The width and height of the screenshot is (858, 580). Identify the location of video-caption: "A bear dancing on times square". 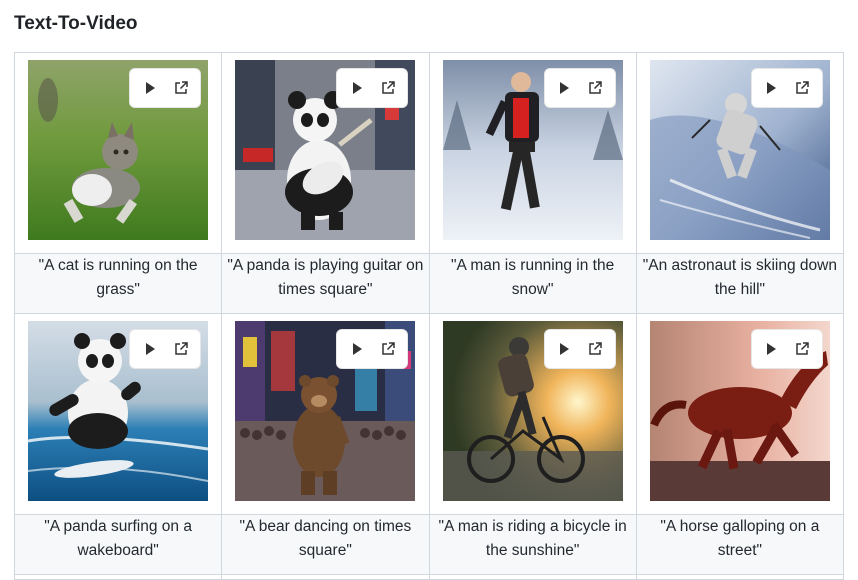
(325, 544).